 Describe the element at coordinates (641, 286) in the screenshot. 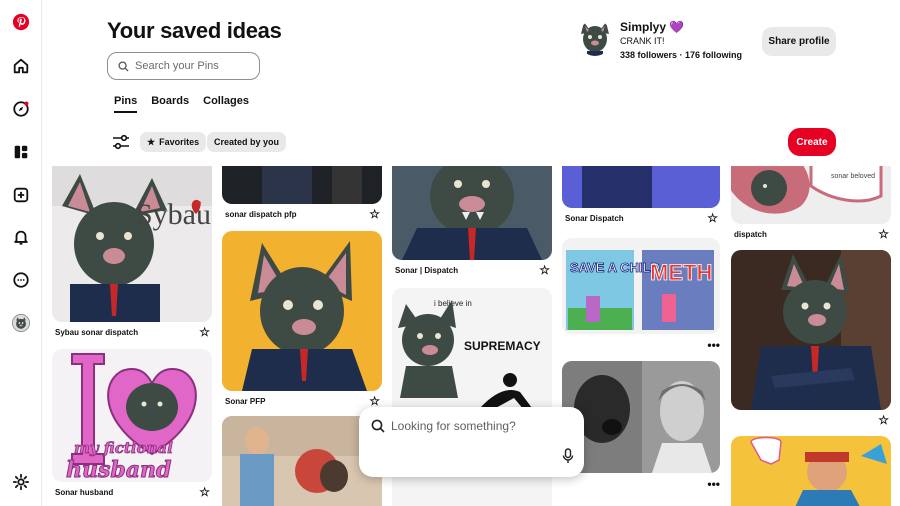

I see `pin-image: SAVE A CHILD METH` at that location.